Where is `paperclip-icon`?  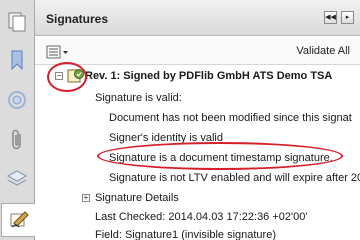 paperclip-icon is located at coordinates (17, 140).